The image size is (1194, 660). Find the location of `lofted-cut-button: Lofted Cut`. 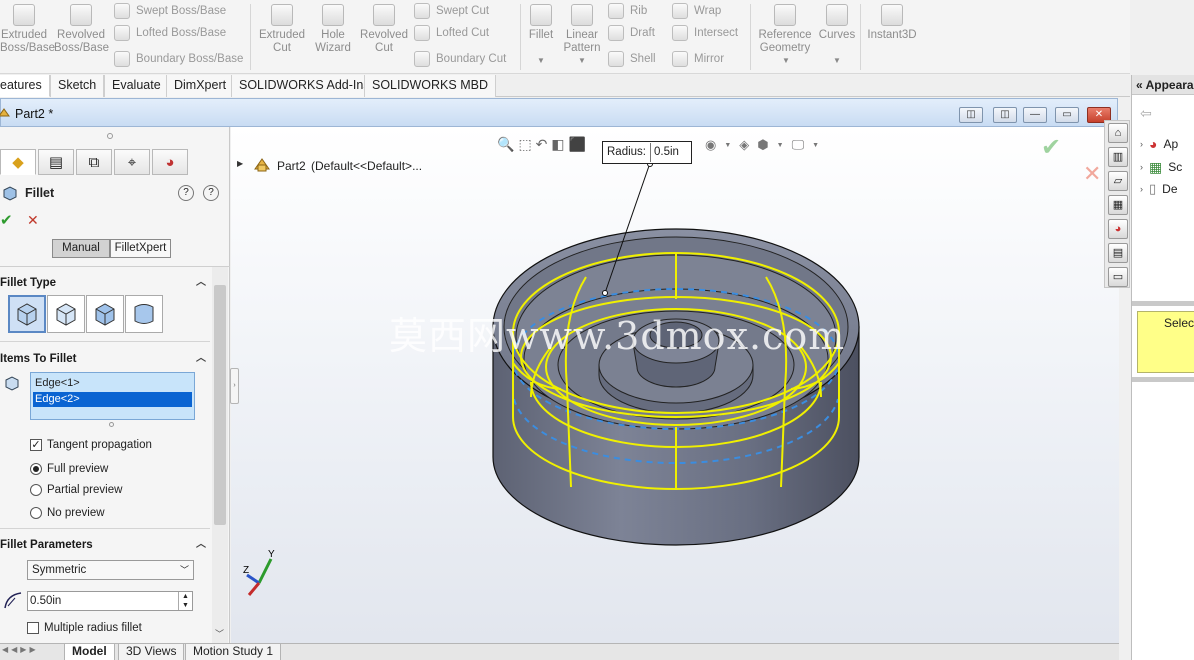

lofted-cut-button: Lofted Cut is located at coordinates (451, 33).